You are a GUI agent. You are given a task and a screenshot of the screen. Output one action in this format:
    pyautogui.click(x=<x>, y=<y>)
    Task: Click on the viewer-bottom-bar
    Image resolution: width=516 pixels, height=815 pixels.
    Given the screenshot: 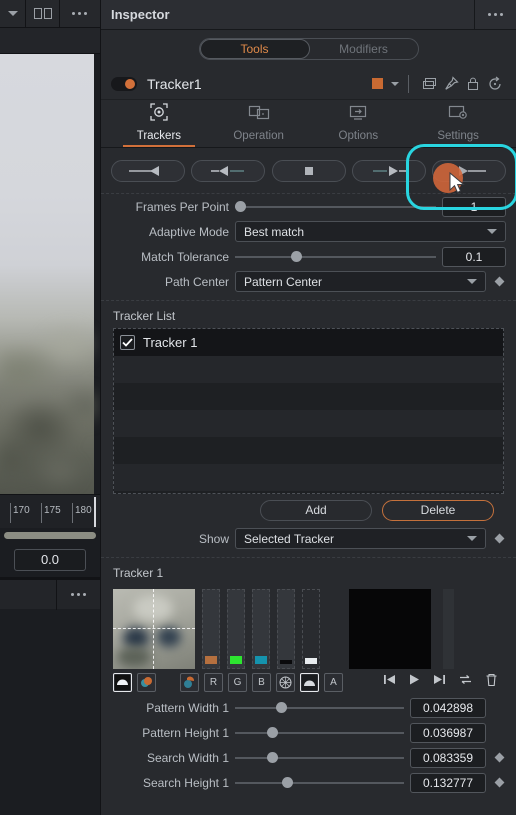 What is the action you would take?
    pyautogui.click(x=50, y=594)
    